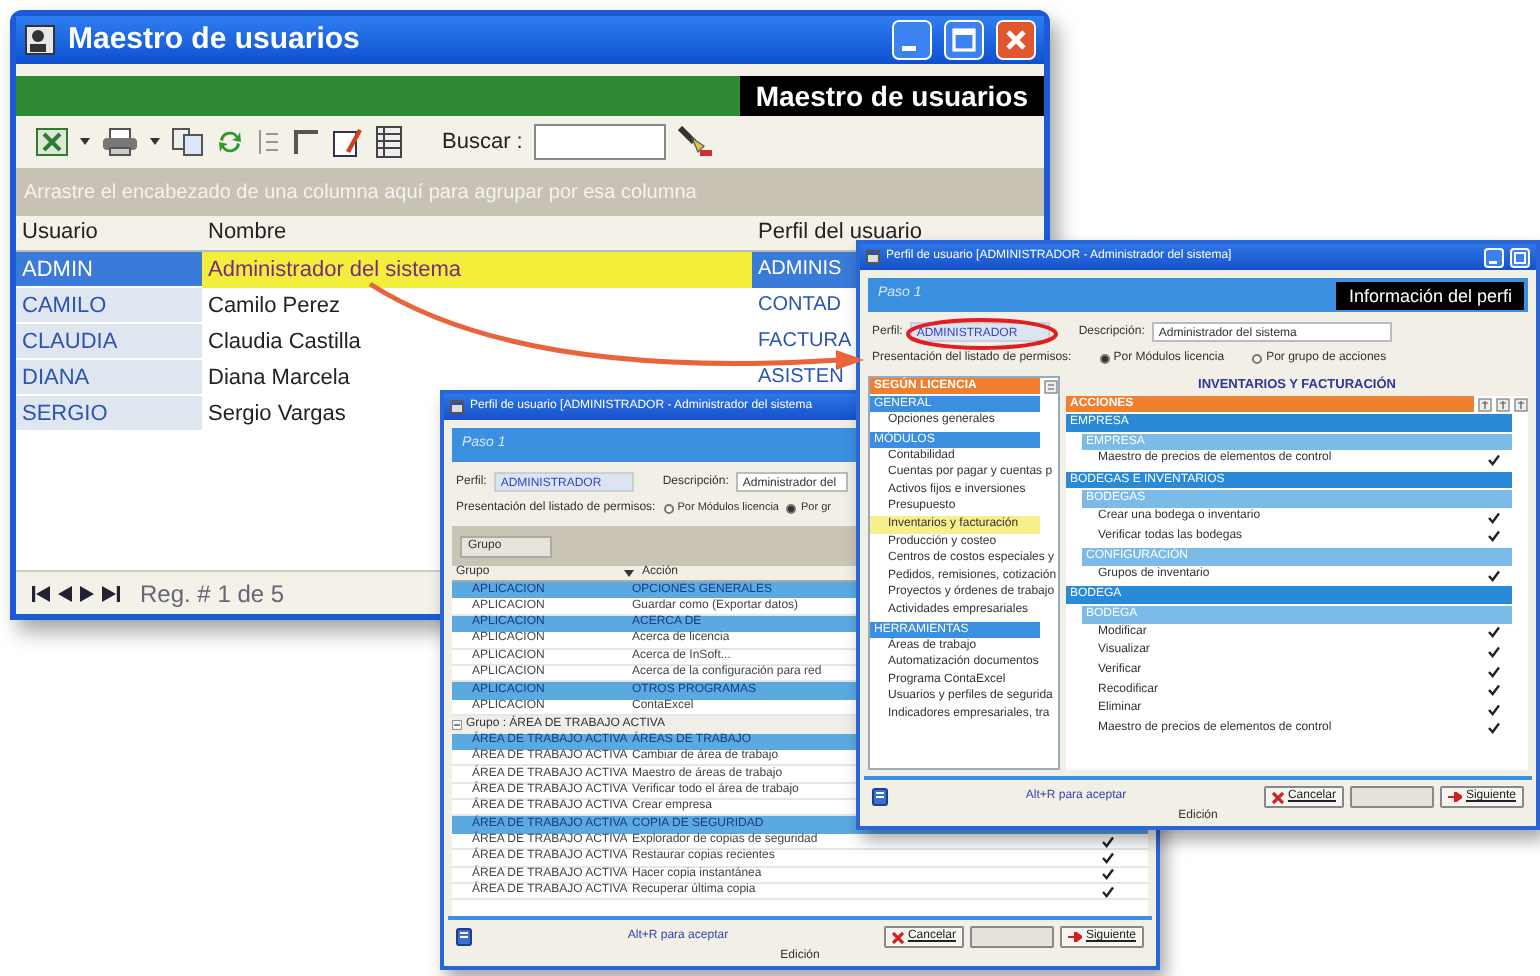  What do you see at coordinates (600, 142) in the screenshot?
I see `search-field` at bounding box center [600, 142].